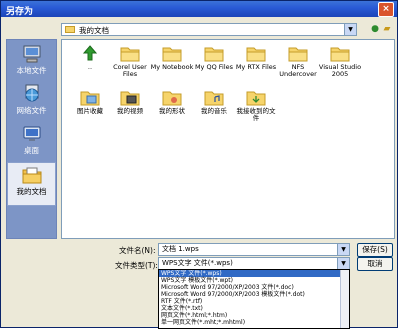  Describe the element at coordinates (31, 191) in the screenshot. I see `place-label: 我的文档` at that location.